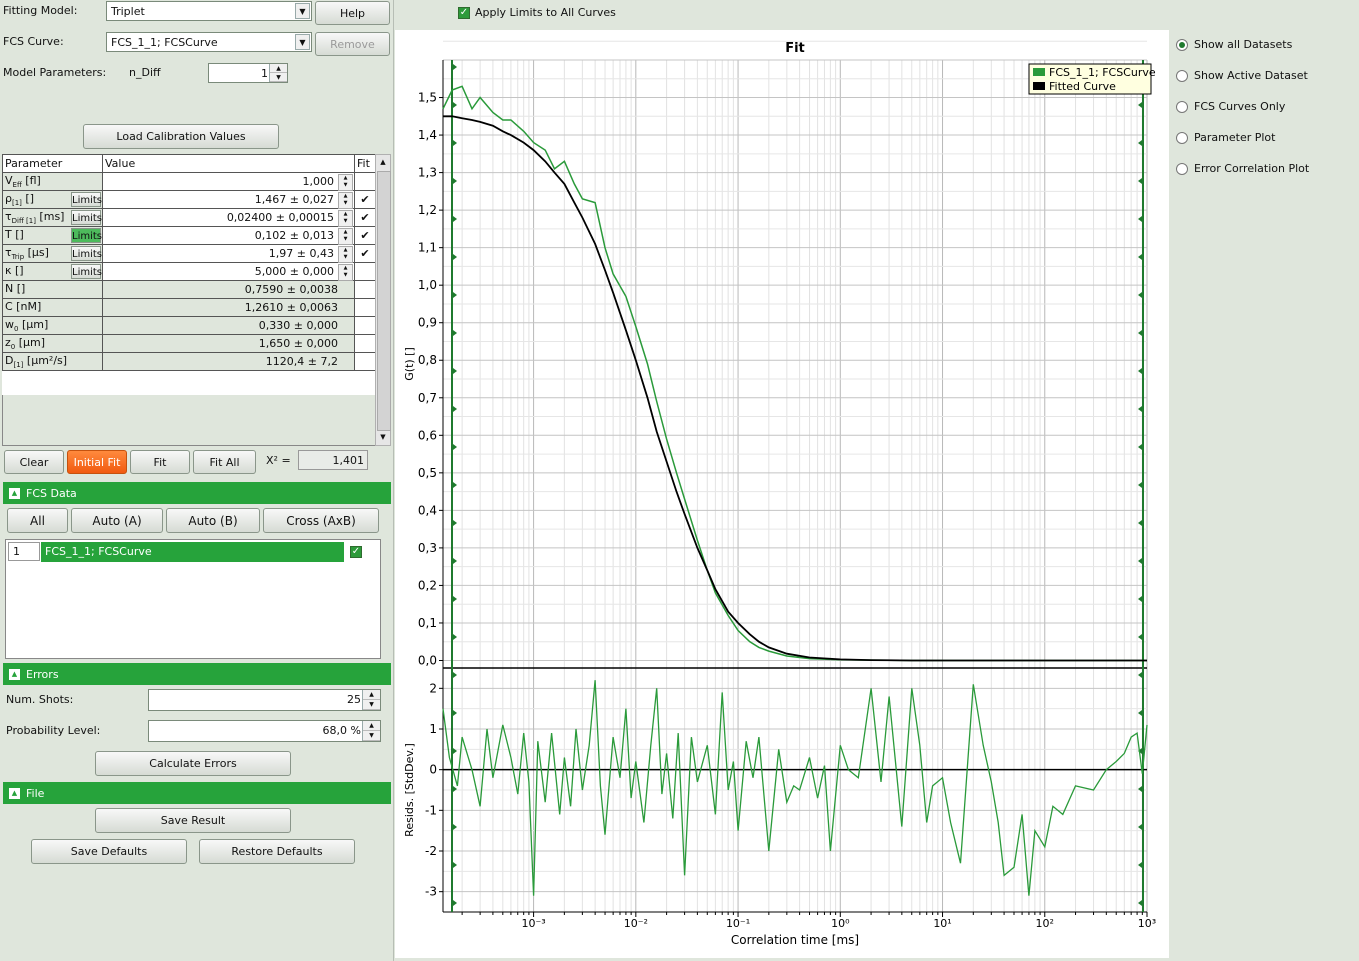 This screenshot has height=961, width=1359. I want to click on param-value-cell: 0,02400 ± 0,00015 ▲ ▼, so click(228, 217).